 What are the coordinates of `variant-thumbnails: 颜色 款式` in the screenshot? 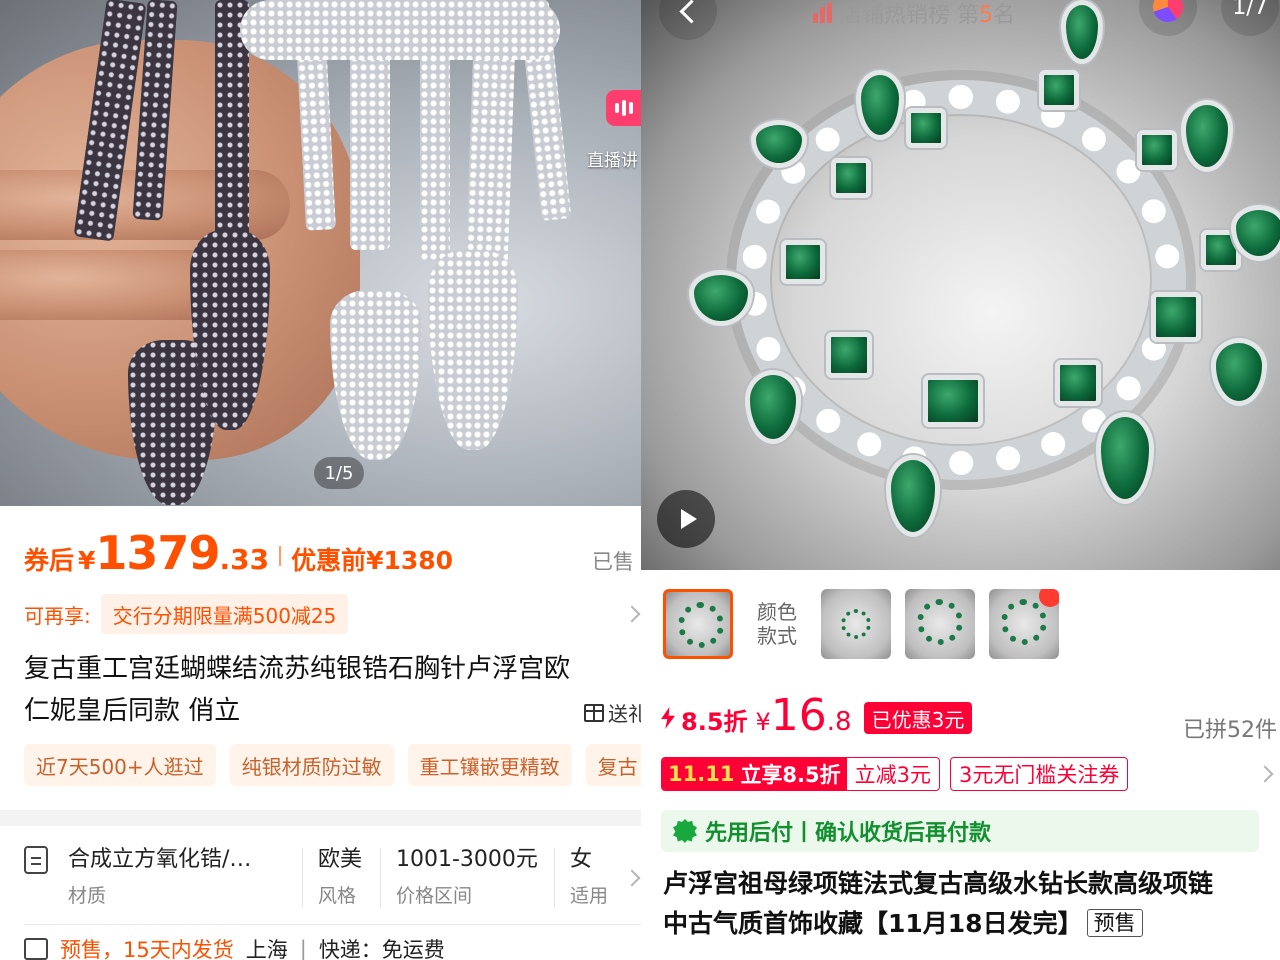 It's located at (861, 624).